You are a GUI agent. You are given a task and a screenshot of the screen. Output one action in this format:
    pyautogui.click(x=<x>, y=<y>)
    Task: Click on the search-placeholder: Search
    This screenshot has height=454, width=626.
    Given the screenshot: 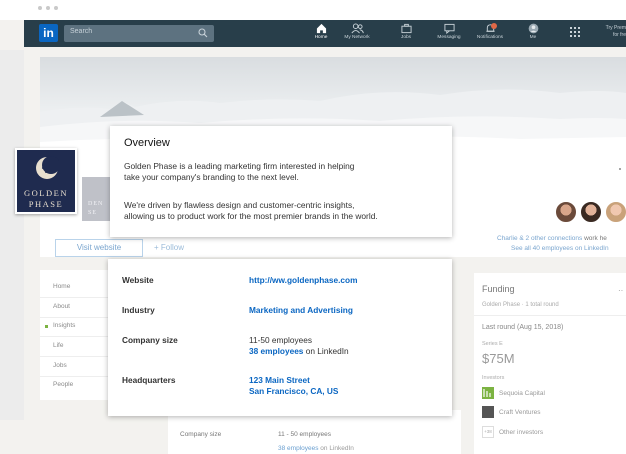 What is the action you would take?
    pyautogui.click(x=81, y=31)
    